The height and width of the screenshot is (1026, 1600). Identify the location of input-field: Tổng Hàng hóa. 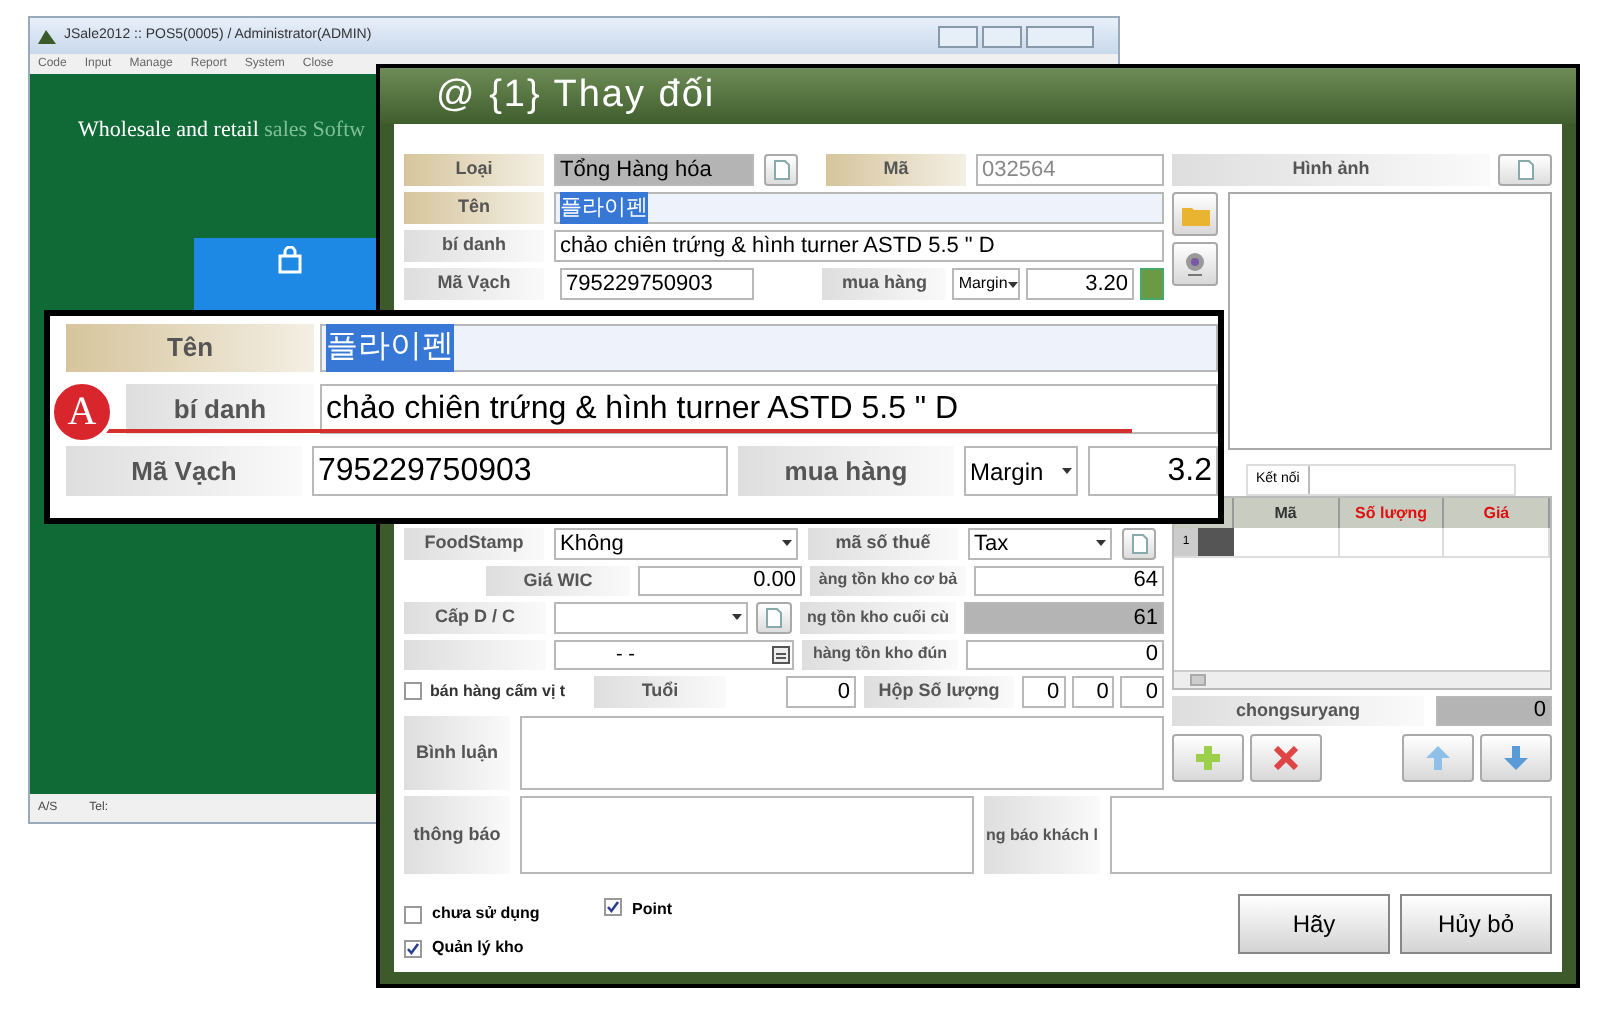
(654, 170).